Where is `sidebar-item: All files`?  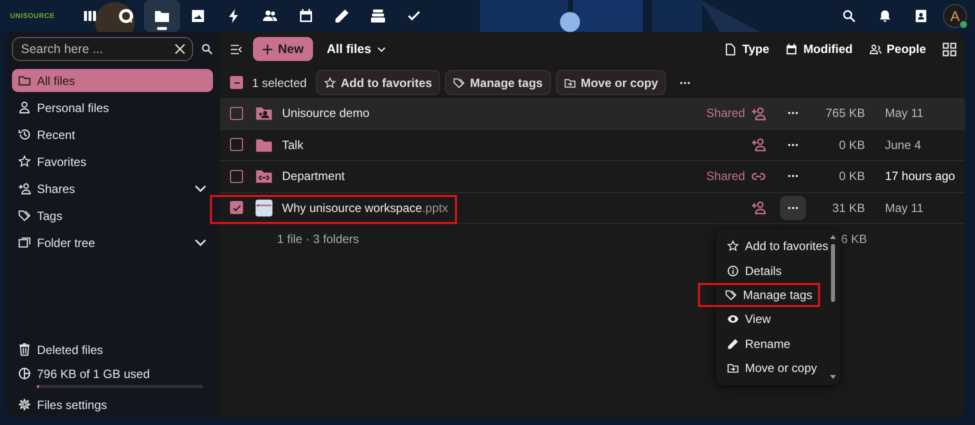 sidebar-item: All files is located at coordinates (112, 80).